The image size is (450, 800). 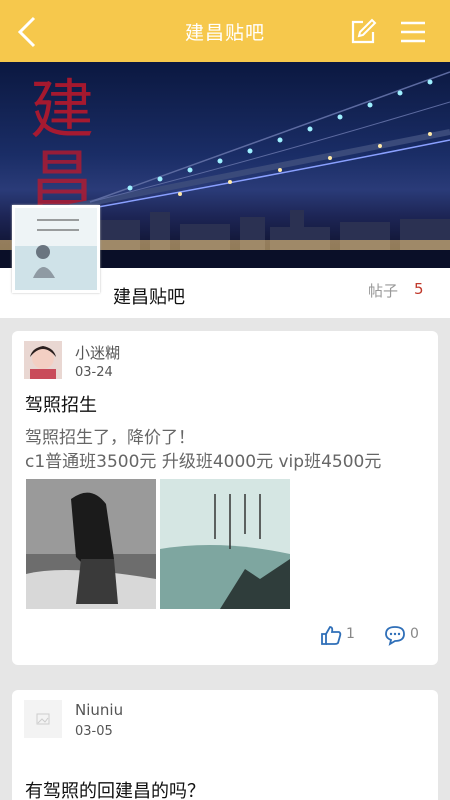 I want to click on placeholder-image-icon, so click(x=43, y=719).